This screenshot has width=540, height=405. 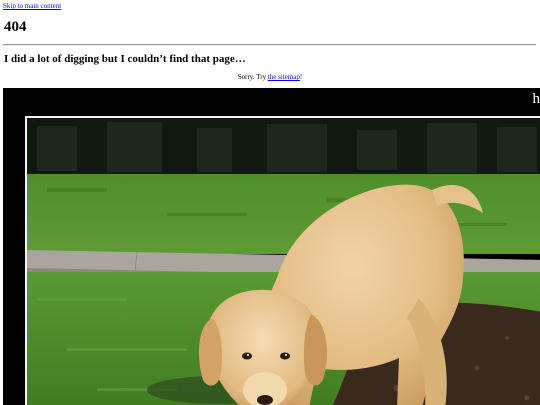 What do you see at coordinates (536, 99) in the screenshot?
I see `photo-overlay-text: h` at bounding box center [536, 99].